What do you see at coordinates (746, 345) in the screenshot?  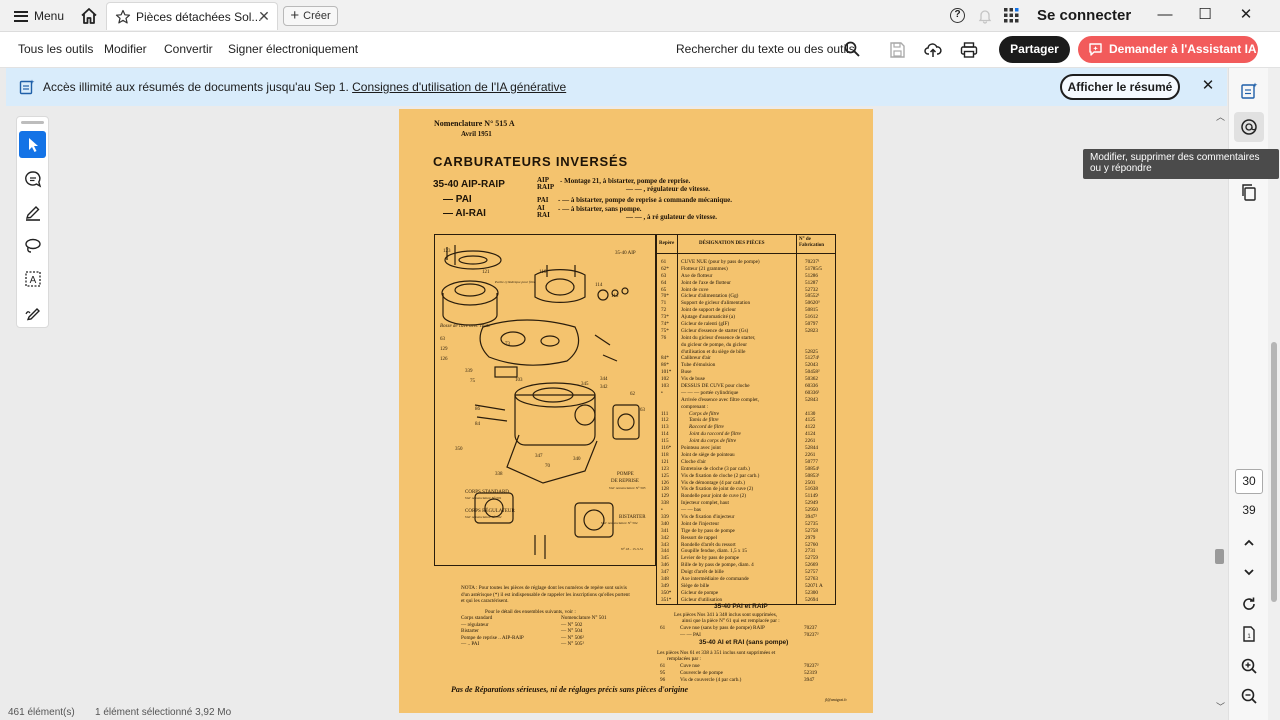 I see `table-row: du gicleur de pompe, du gicleur` at bounding box center [746, 345].